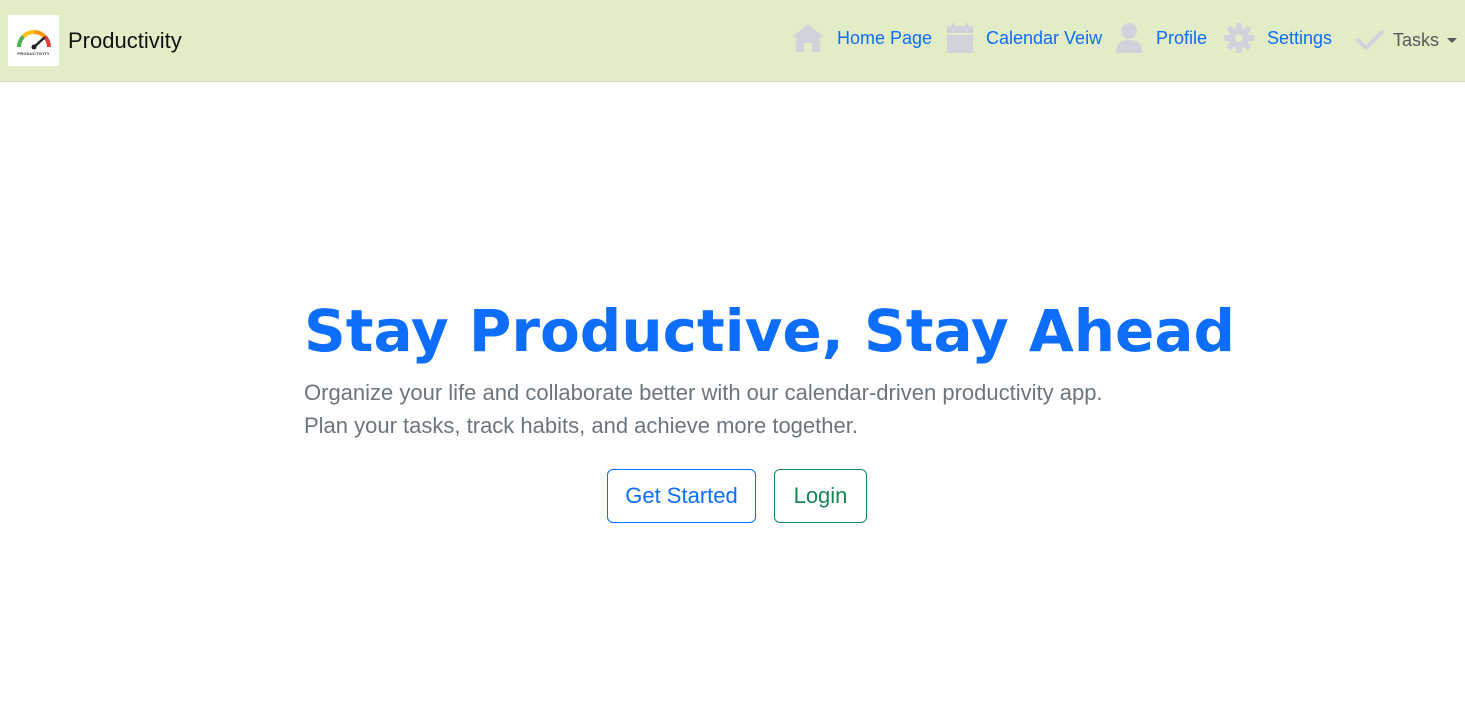  Describe the element at coordinates (1416, 39) in the screenshot. I see `nav-tasks-label: Tasks` at that location.